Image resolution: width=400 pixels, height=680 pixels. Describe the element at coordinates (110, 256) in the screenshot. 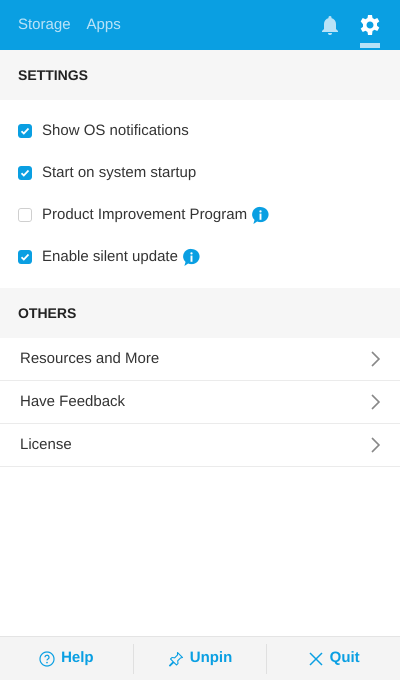

I see `option-label: Enable silent update` at that location.